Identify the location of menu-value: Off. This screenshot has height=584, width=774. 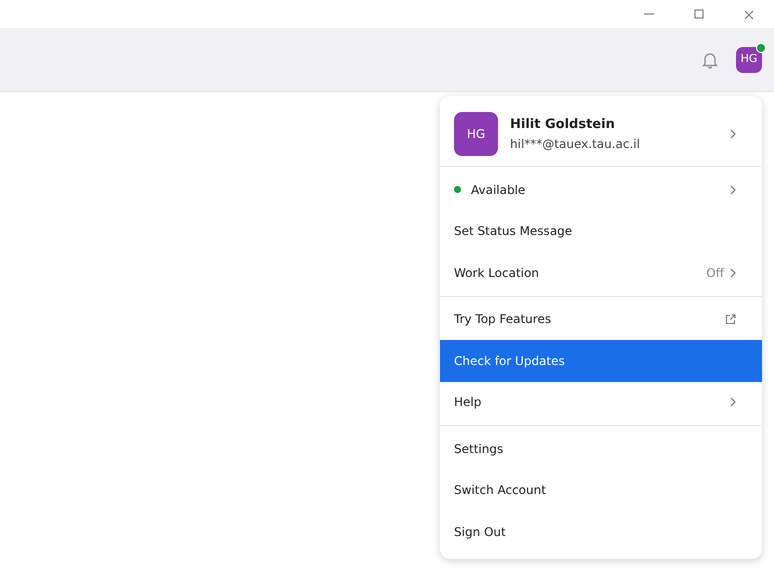
(715, 273).